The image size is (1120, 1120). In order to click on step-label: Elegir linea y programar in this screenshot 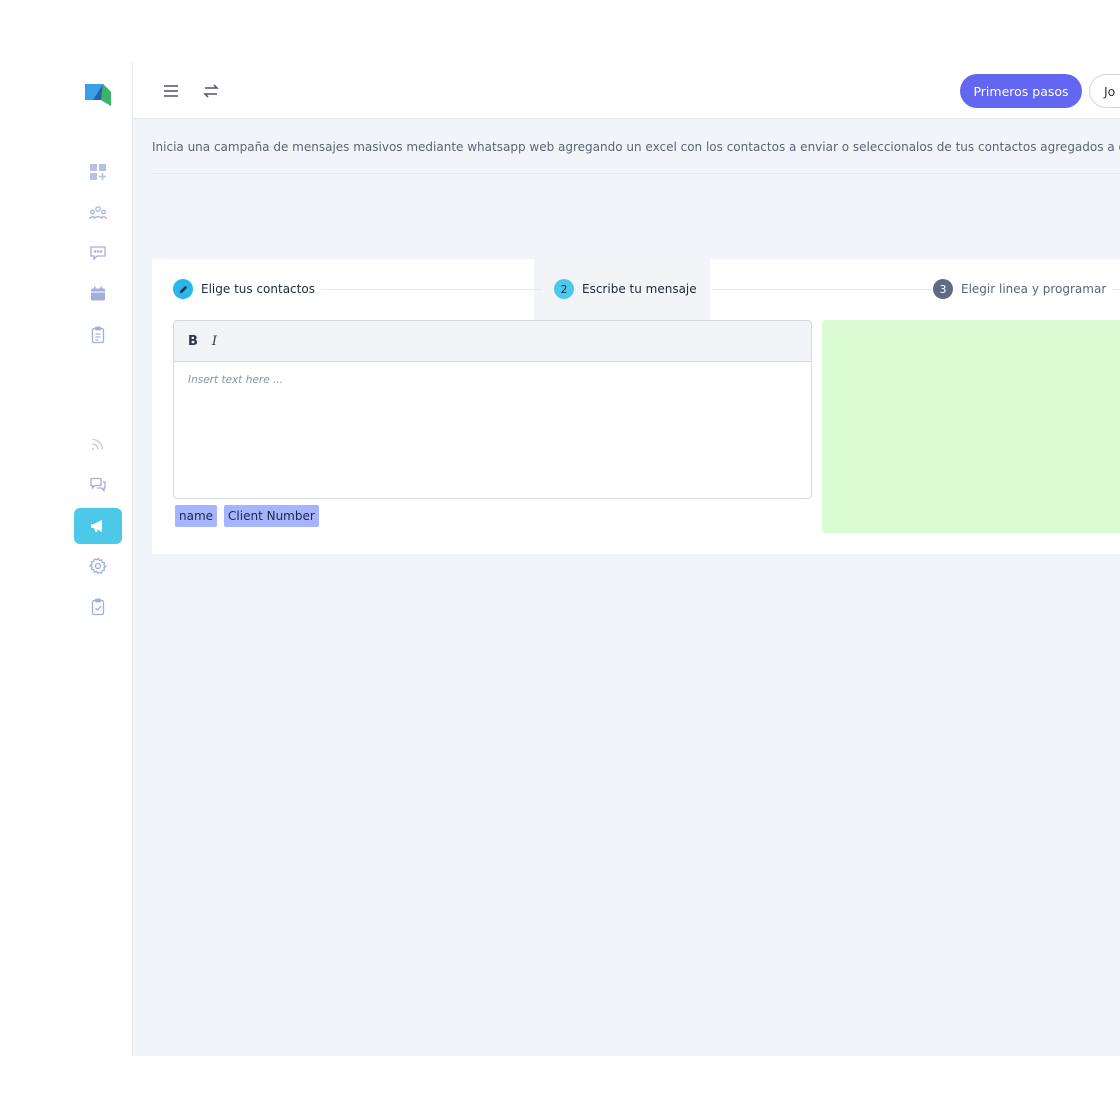, I will do `click(1034, 289)`.